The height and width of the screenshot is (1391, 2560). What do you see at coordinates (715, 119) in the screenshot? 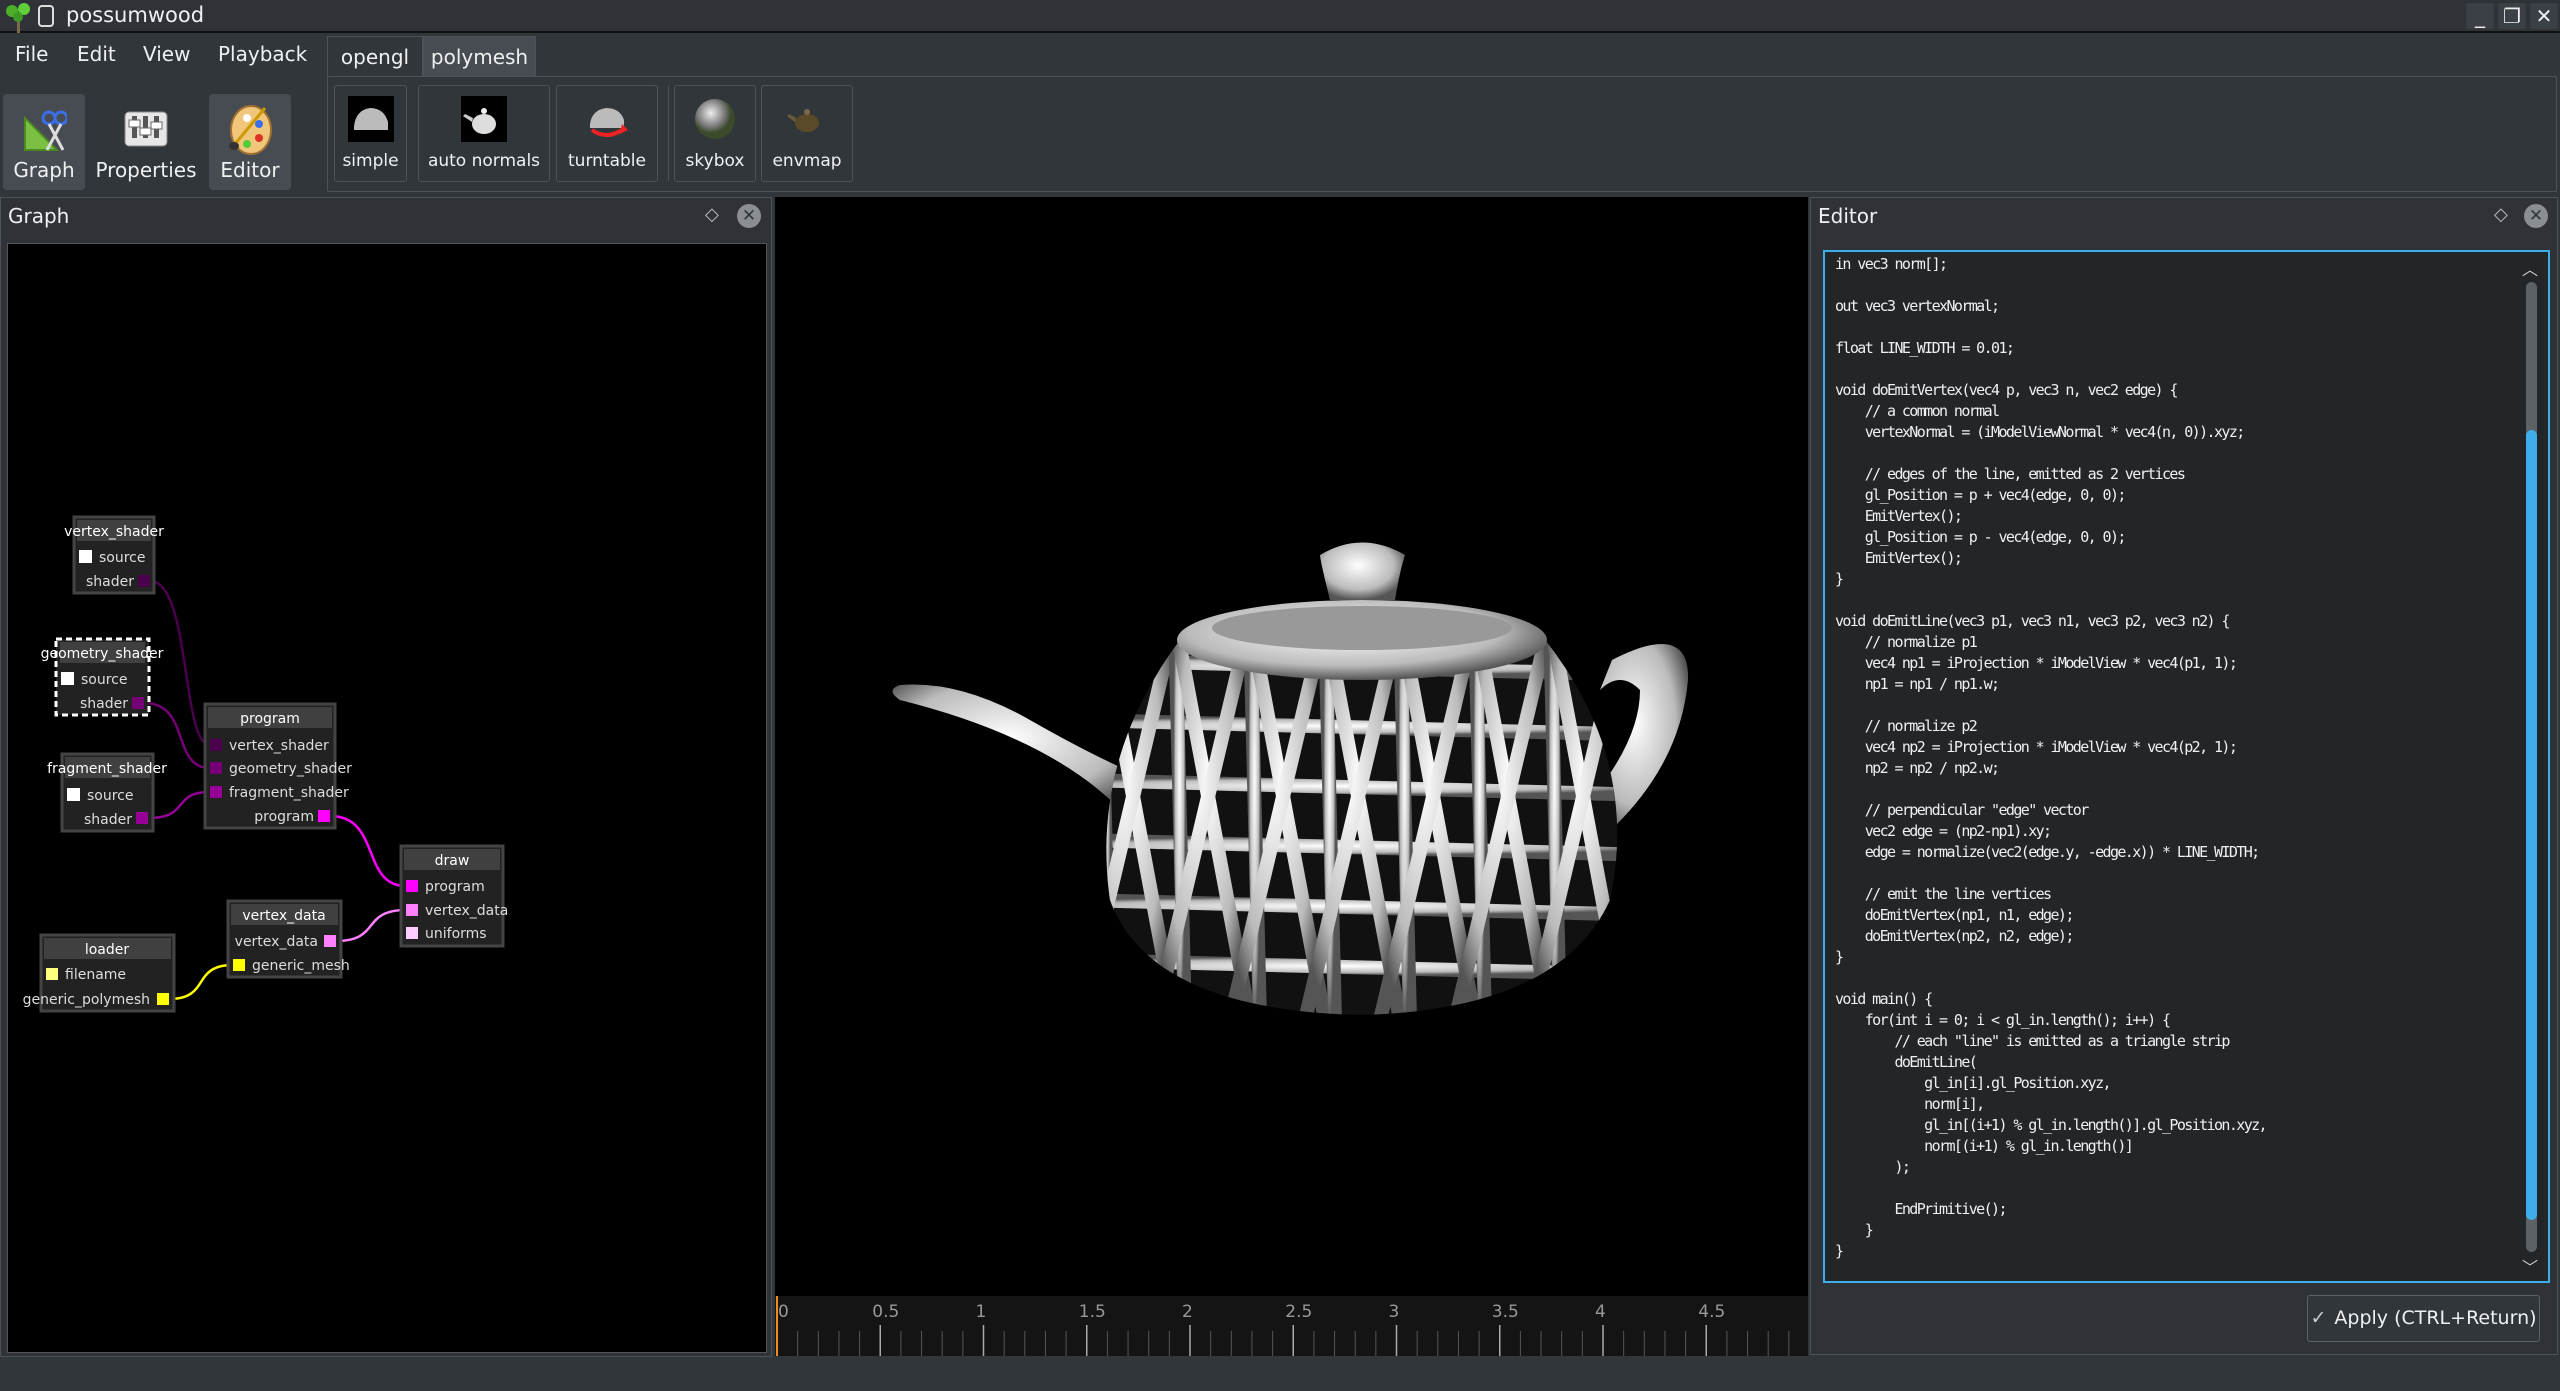
I see `skybox-sphere-icon` at bounding box center [715, 119].